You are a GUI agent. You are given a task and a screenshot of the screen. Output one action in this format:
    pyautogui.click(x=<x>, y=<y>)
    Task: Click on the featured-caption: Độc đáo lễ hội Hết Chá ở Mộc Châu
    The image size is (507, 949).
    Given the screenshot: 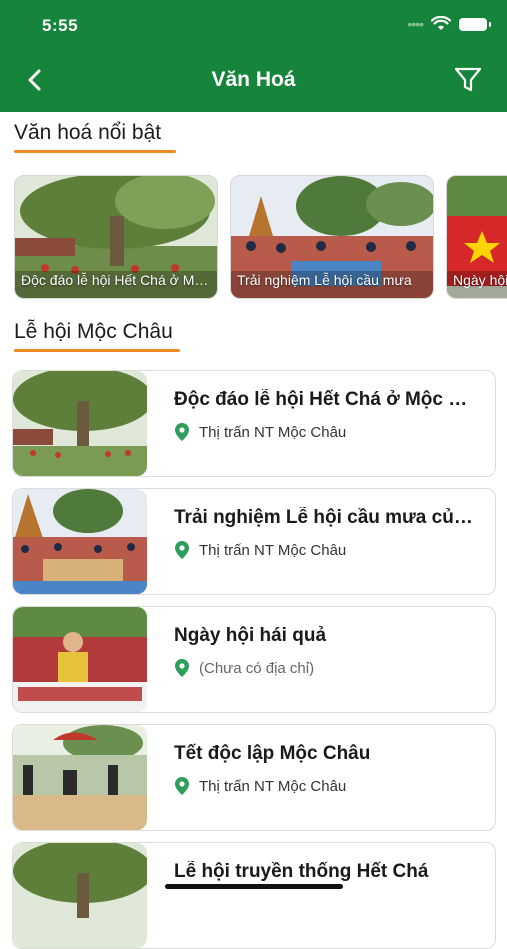 What is the action you would take?
    pyautogui.click(x=116, y=280)
    